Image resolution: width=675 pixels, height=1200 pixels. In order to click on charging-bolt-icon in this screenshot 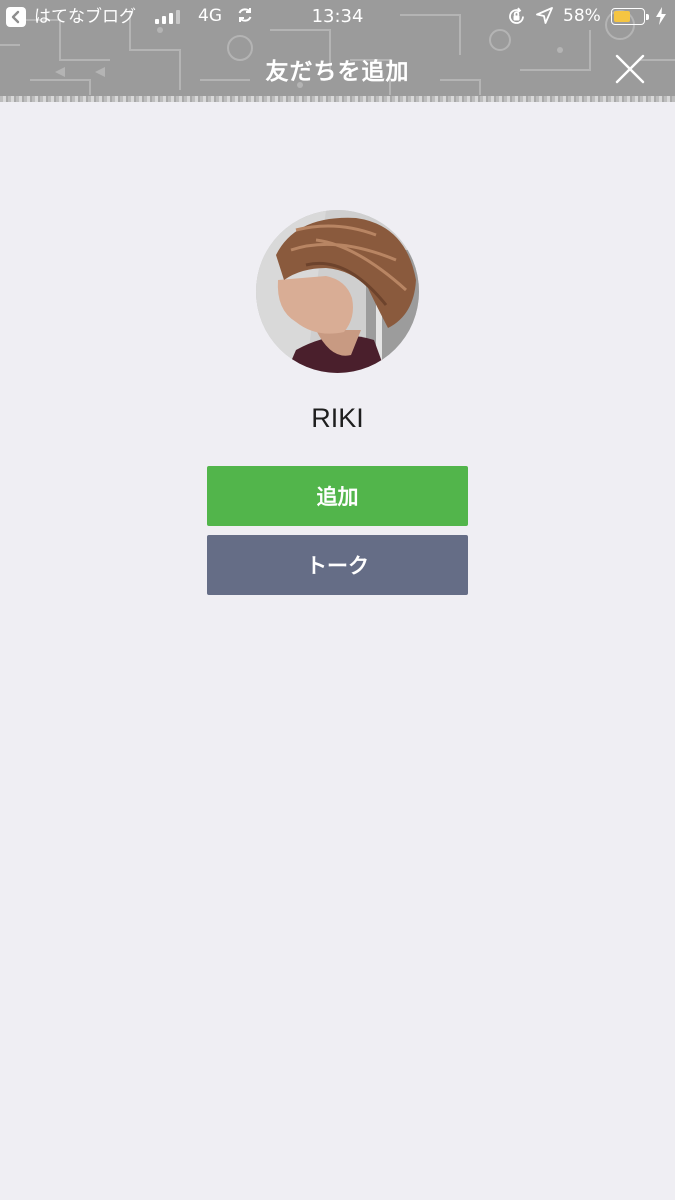, I will do `click(661, 18)`.